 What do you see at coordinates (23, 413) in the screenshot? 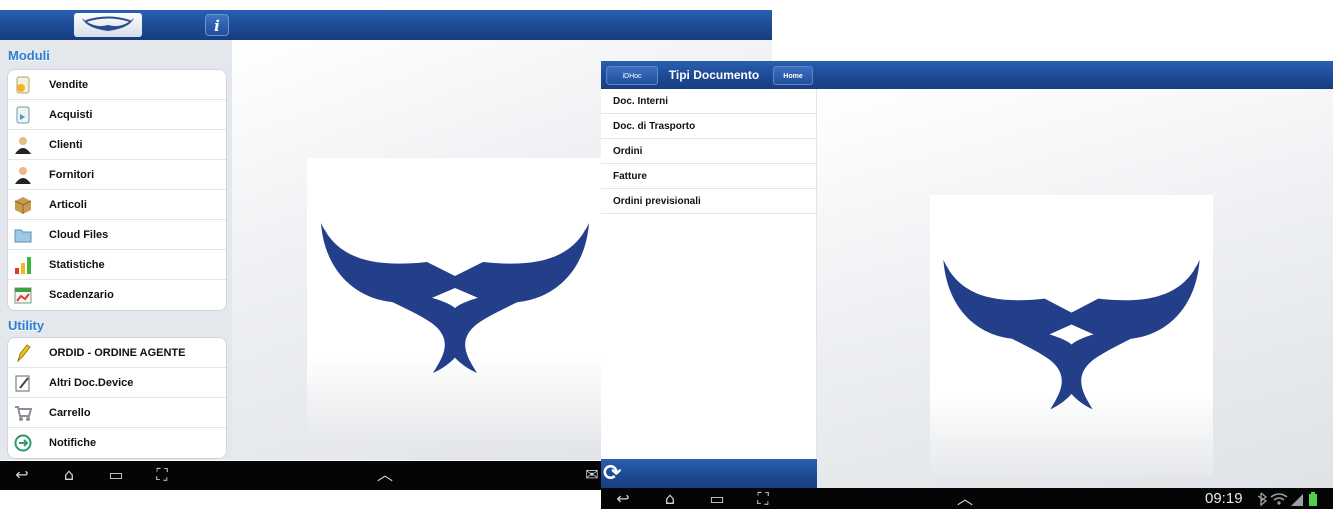
I see `cart-icon` at bounding box center [23, 413].